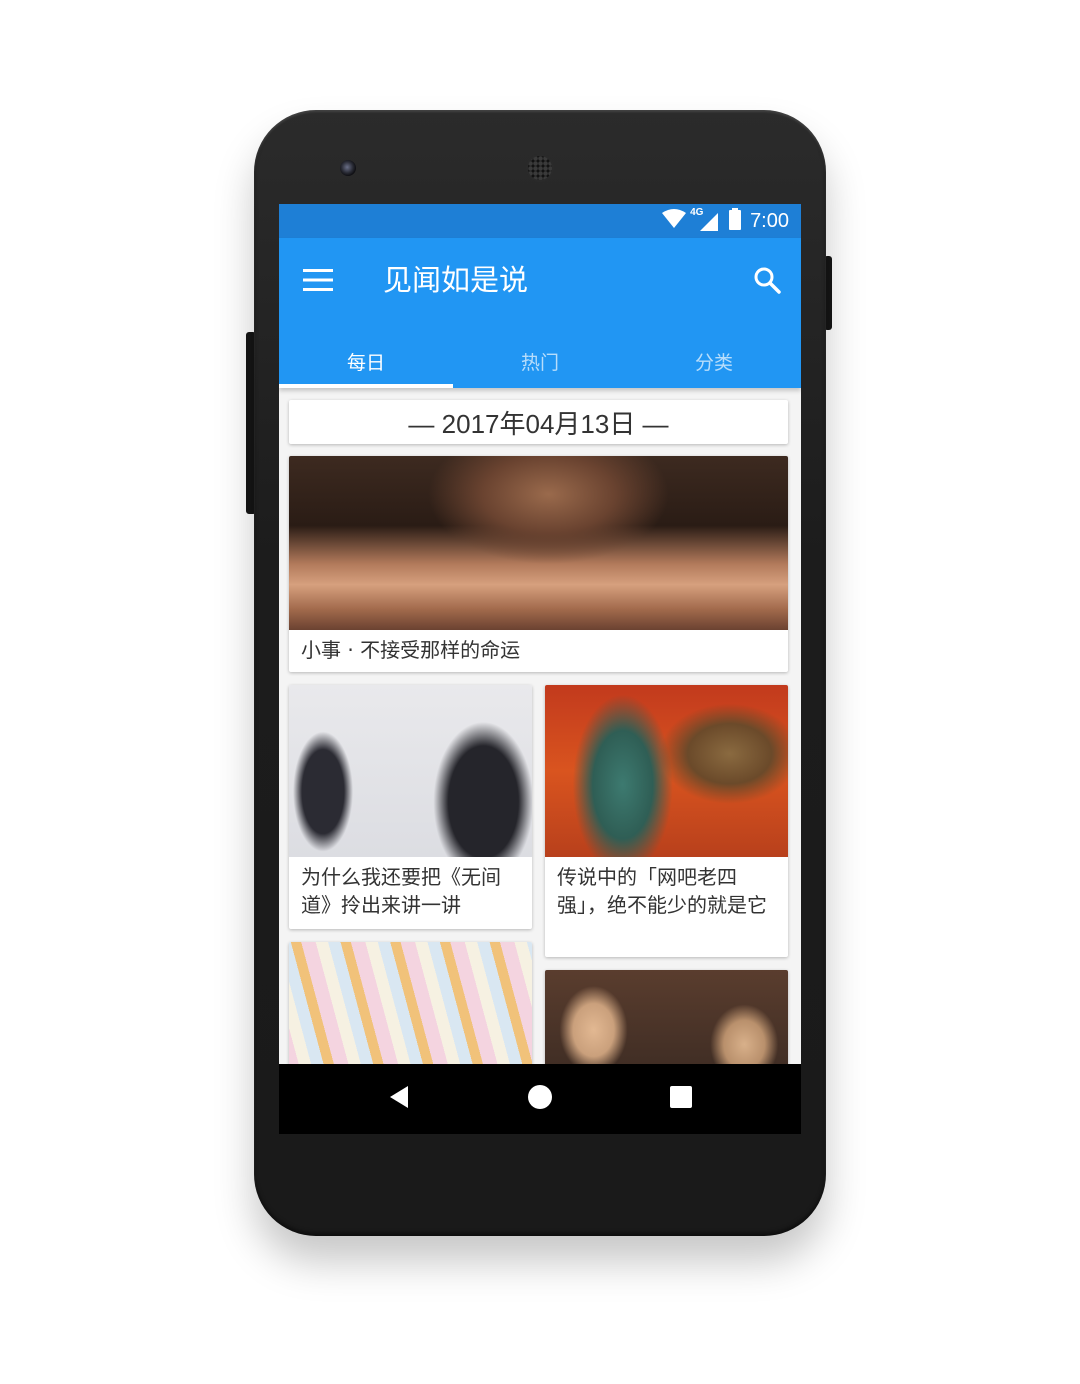 This screenshot has height=1384, width=1080. What do you see at coordinates (705, 219) in the screenshot?
I see `cellular-signal-icon: 4G` at bounding box center [705, 219].